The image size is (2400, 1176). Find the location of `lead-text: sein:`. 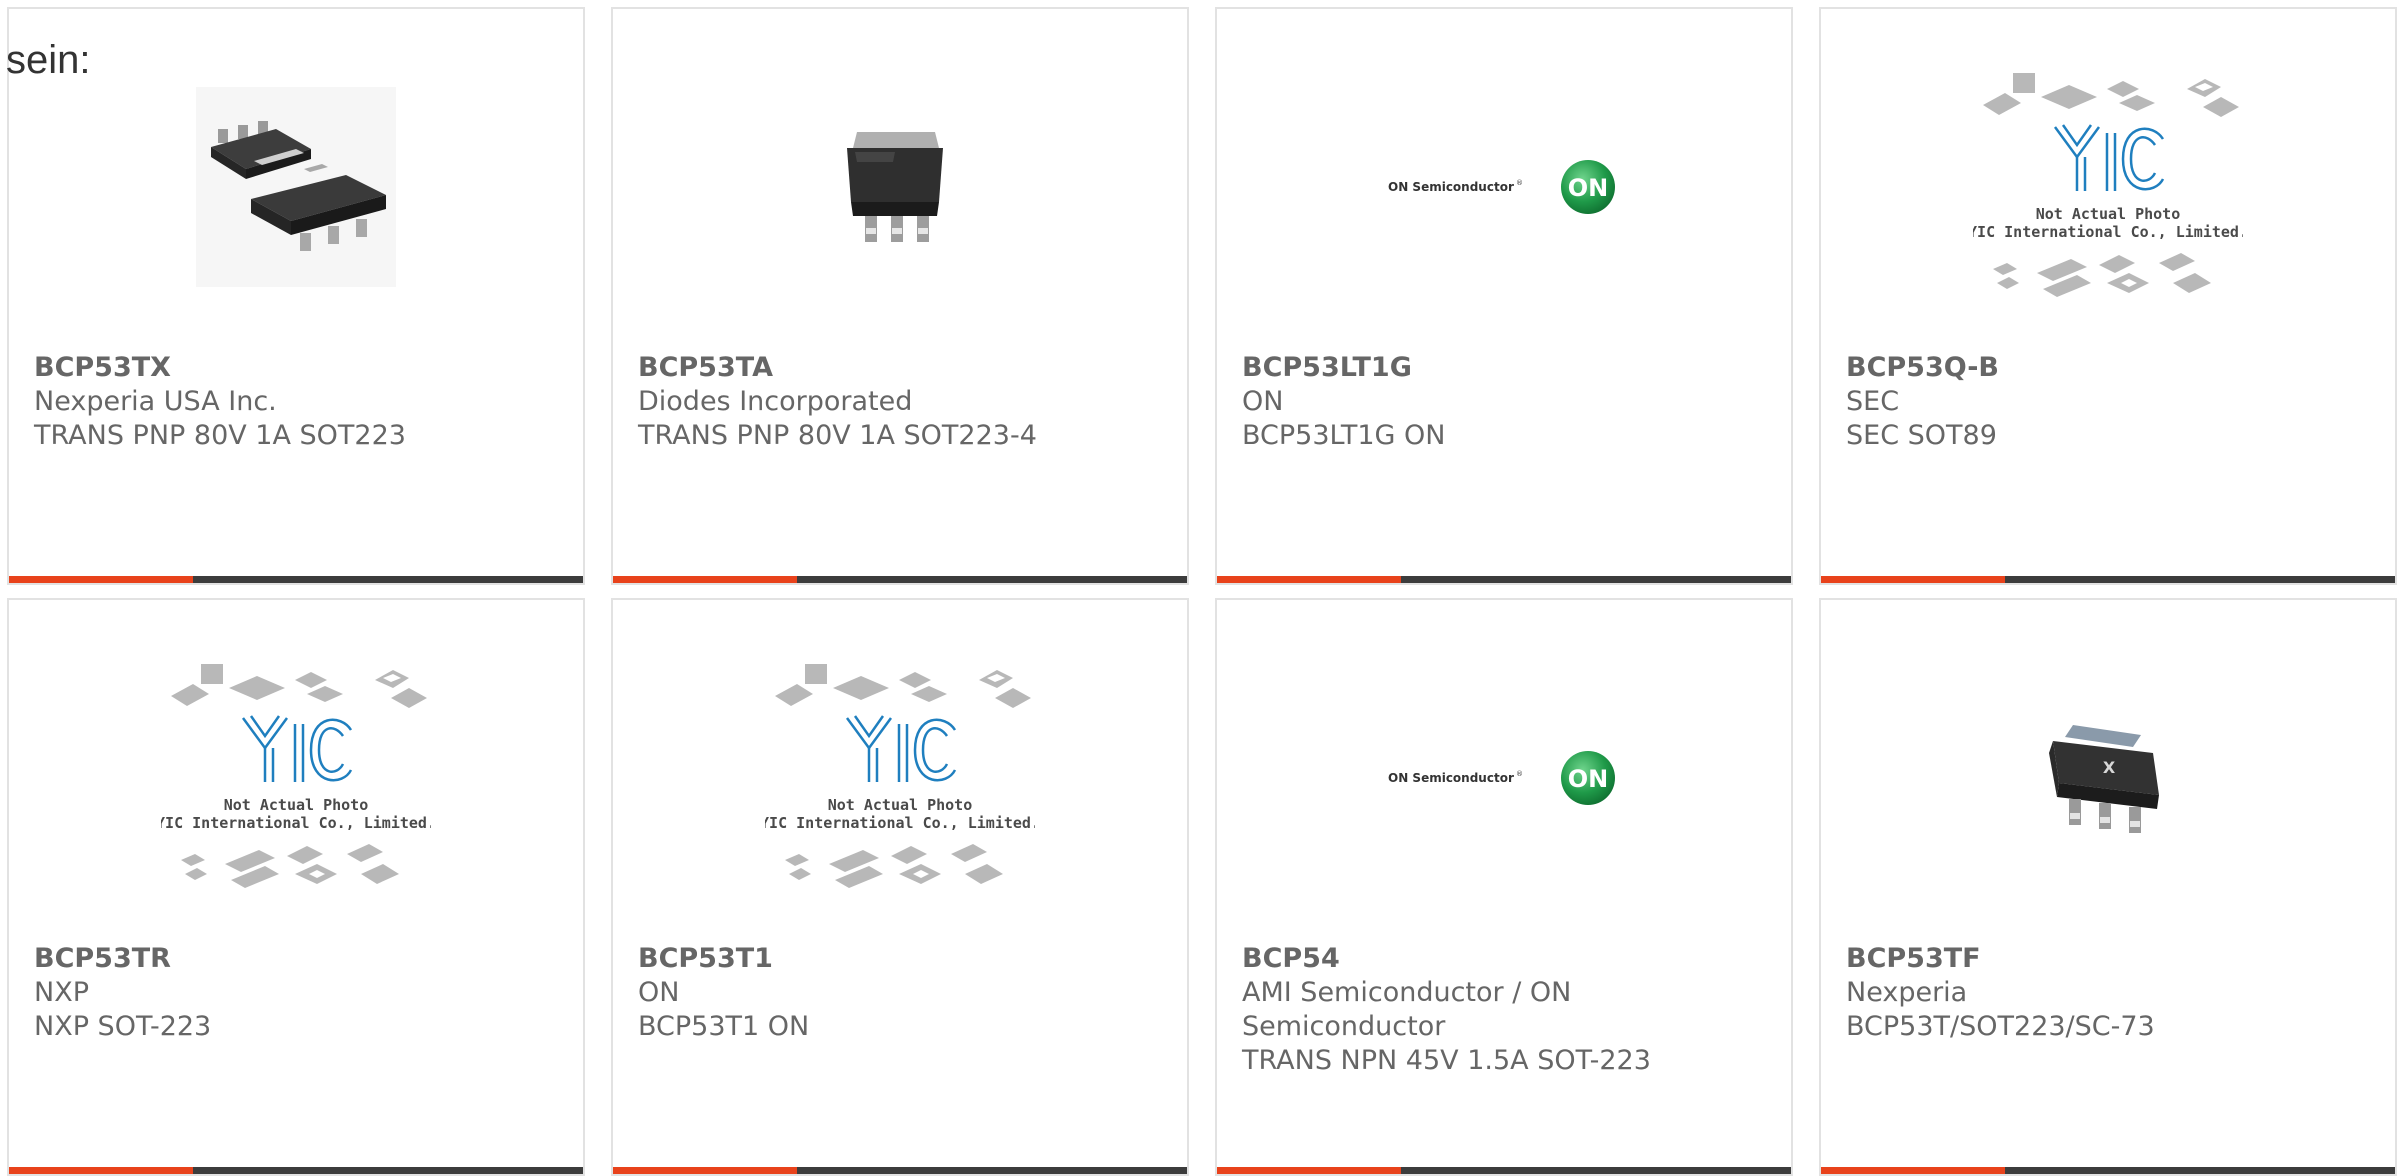

lead-text: sein: is located at coordinates (48, 60).